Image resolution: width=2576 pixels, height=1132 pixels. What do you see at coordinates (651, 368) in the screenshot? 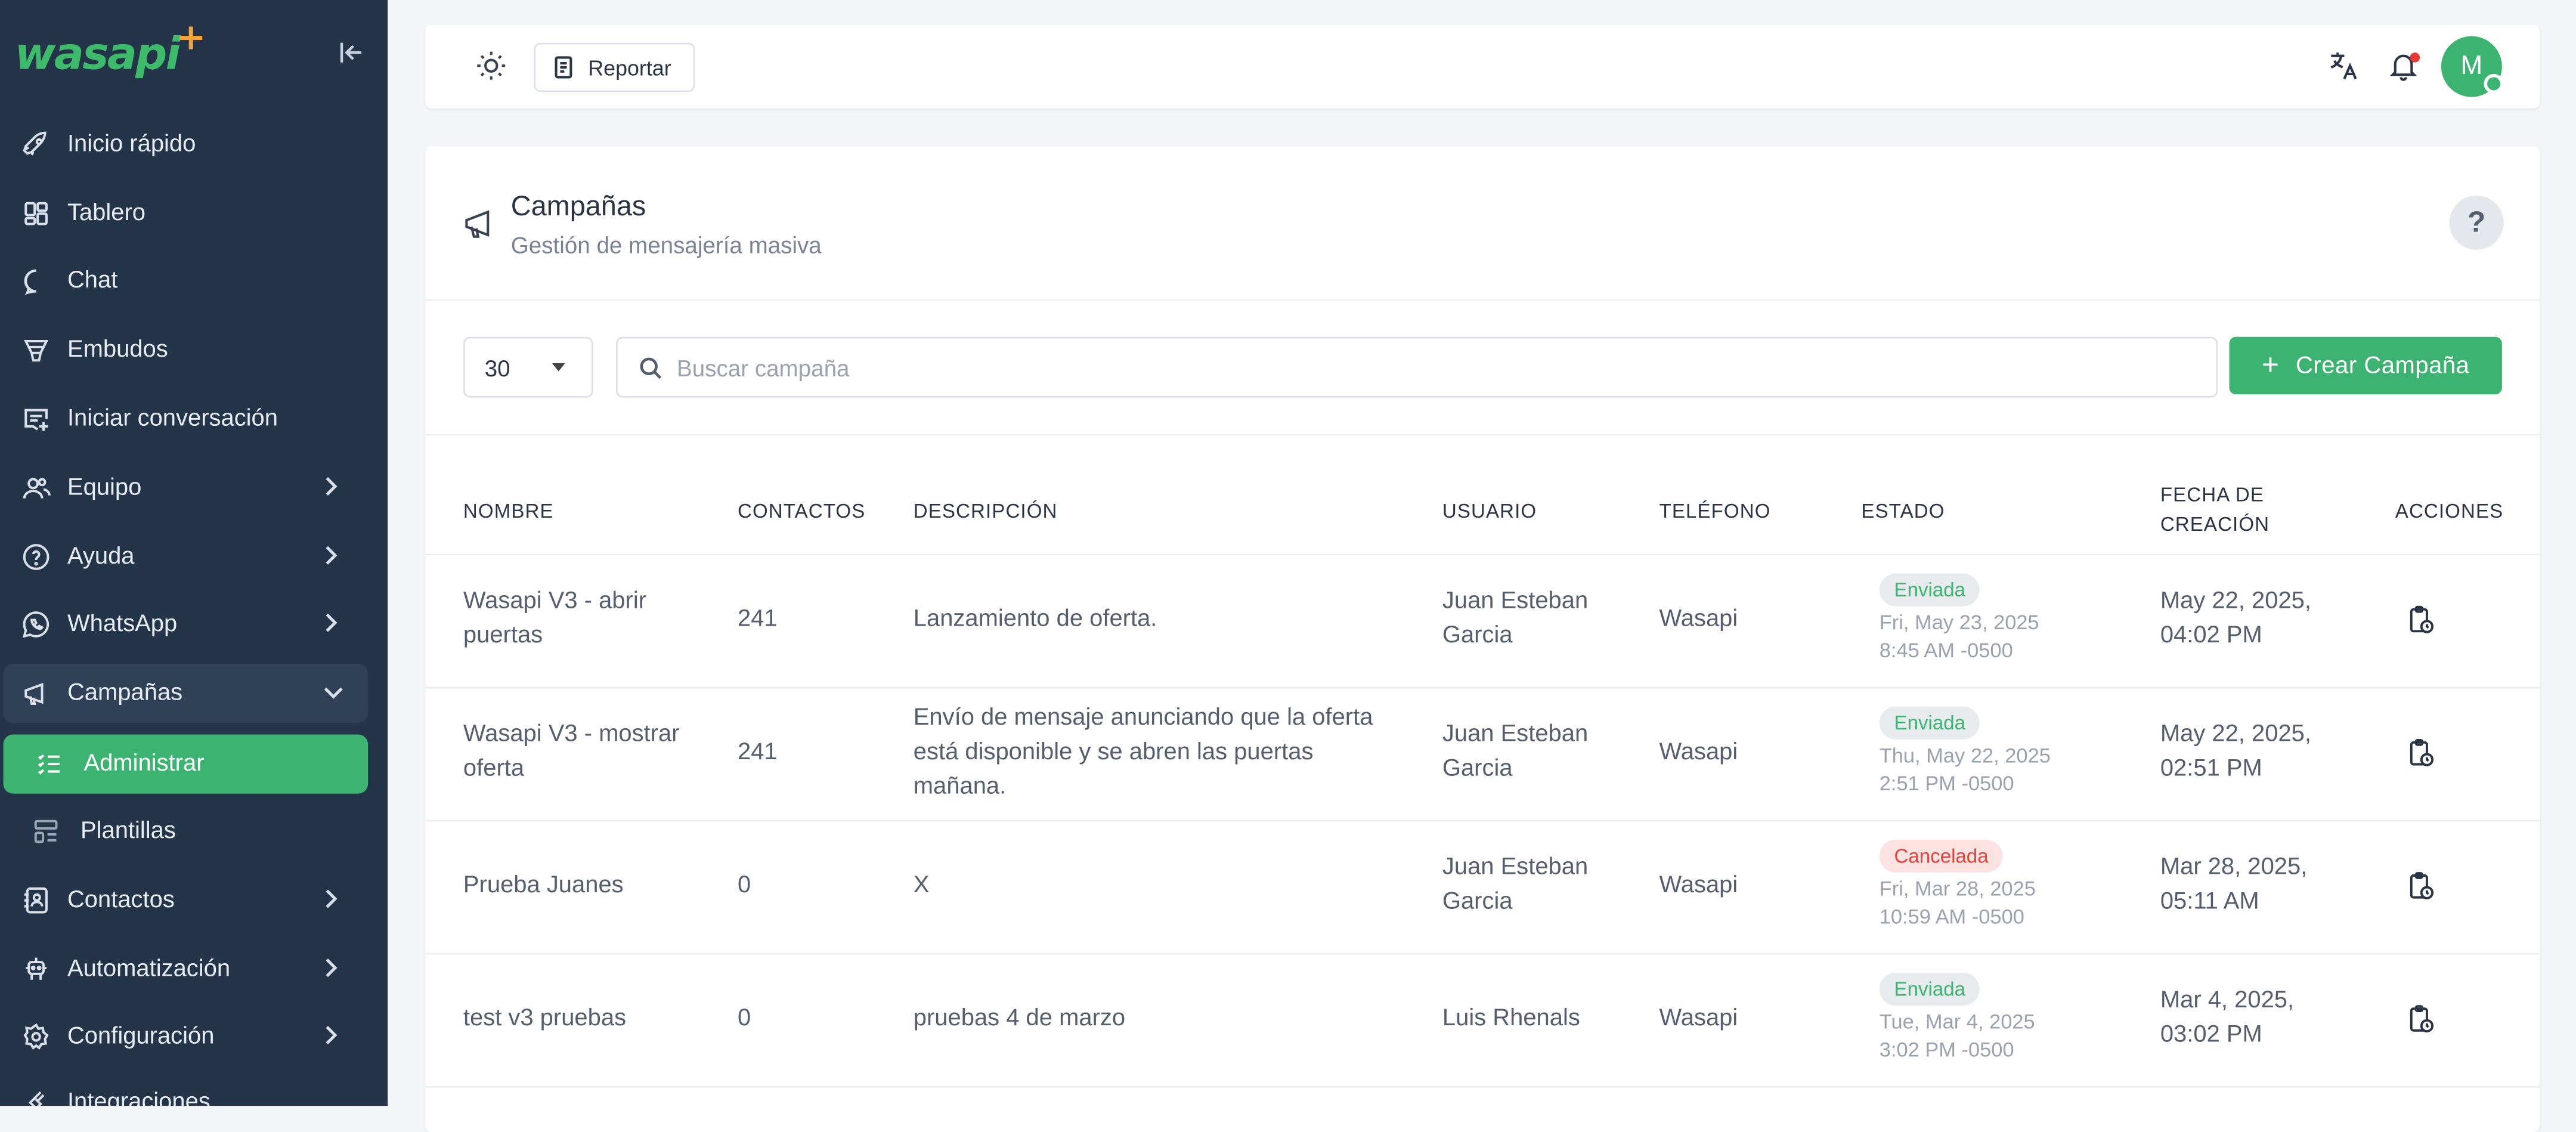
I see `search-icon` at bounding box center [651, 368].